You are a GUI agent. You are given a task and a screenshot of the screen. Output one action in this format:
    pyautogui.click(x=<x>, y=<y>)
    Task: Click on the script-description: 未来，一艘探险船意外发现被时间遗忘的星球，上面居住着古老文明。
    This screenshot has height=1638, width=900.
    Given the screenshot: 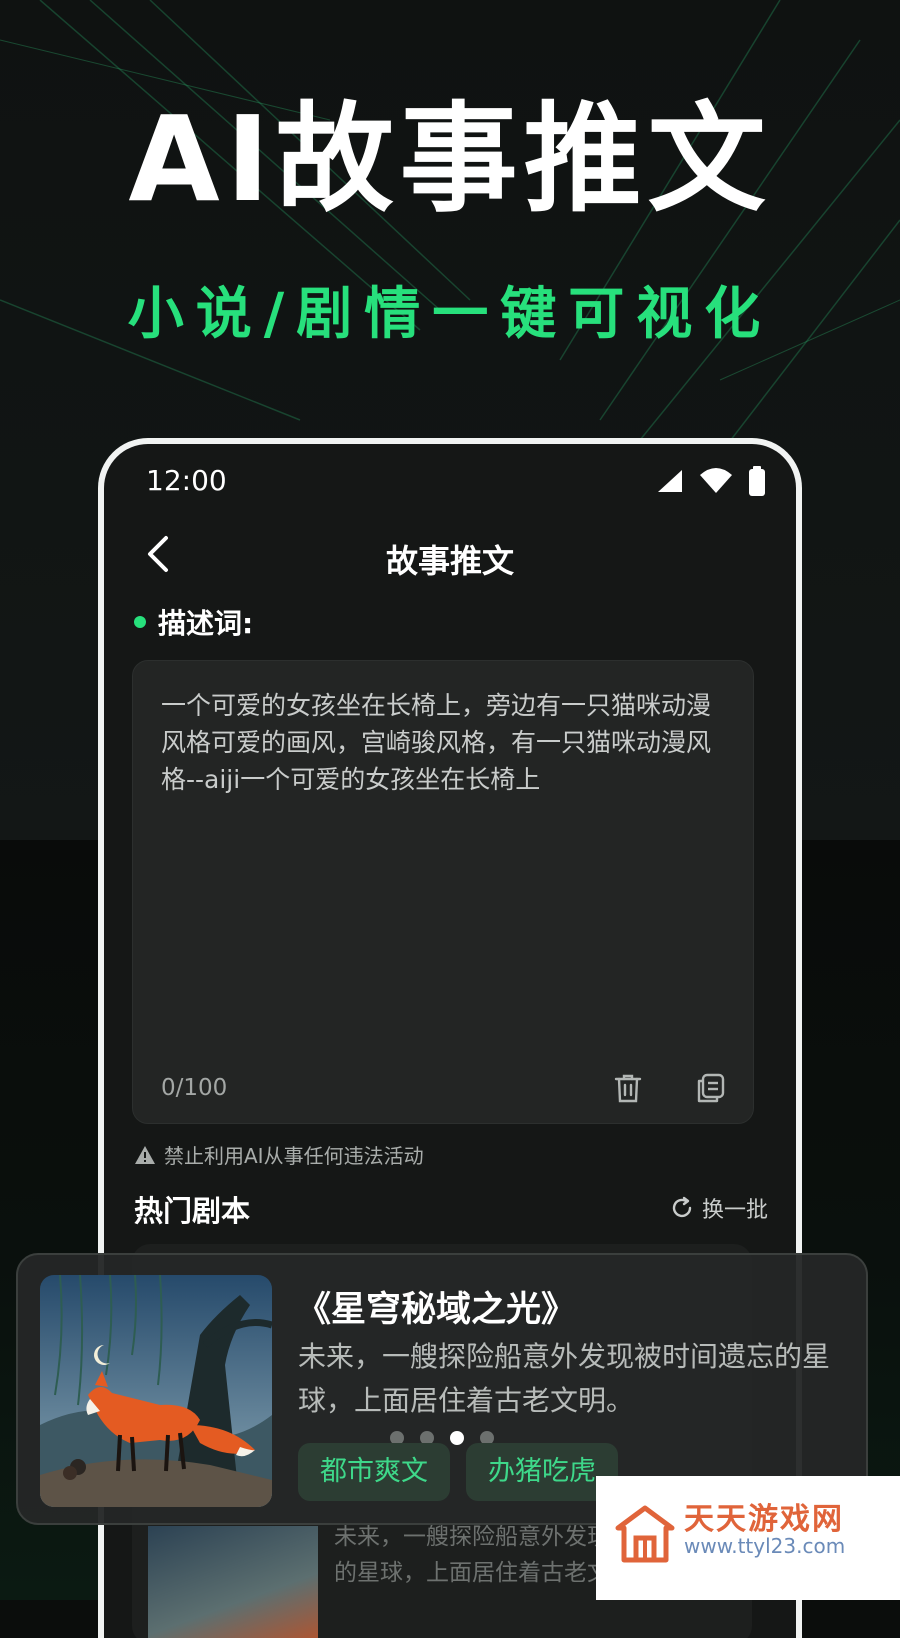 What is the action you would take?
    pyautogui.click(x=564, y=1378)
    